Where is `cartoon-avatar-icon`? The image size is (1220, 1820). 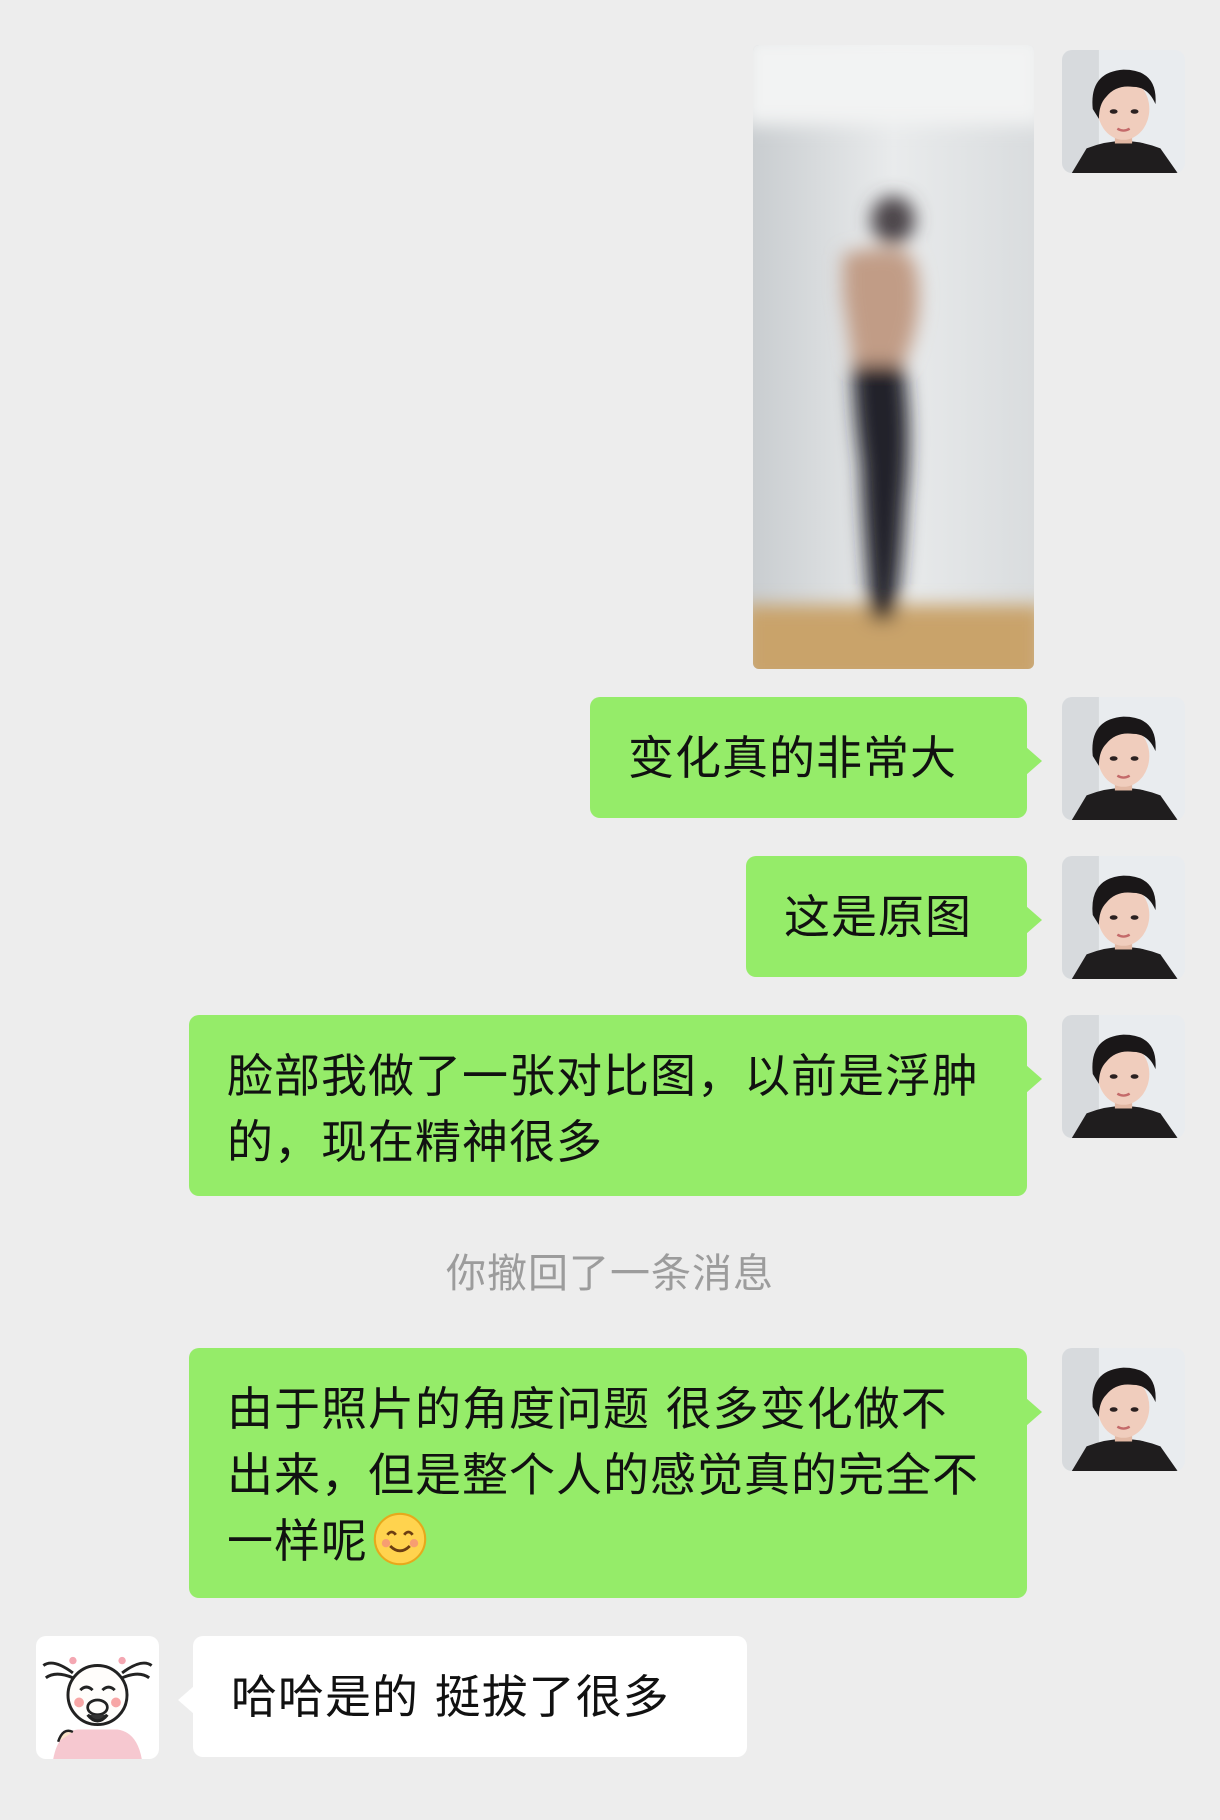 cartoon-avatar-icon is located at coordinates (97, 1697).